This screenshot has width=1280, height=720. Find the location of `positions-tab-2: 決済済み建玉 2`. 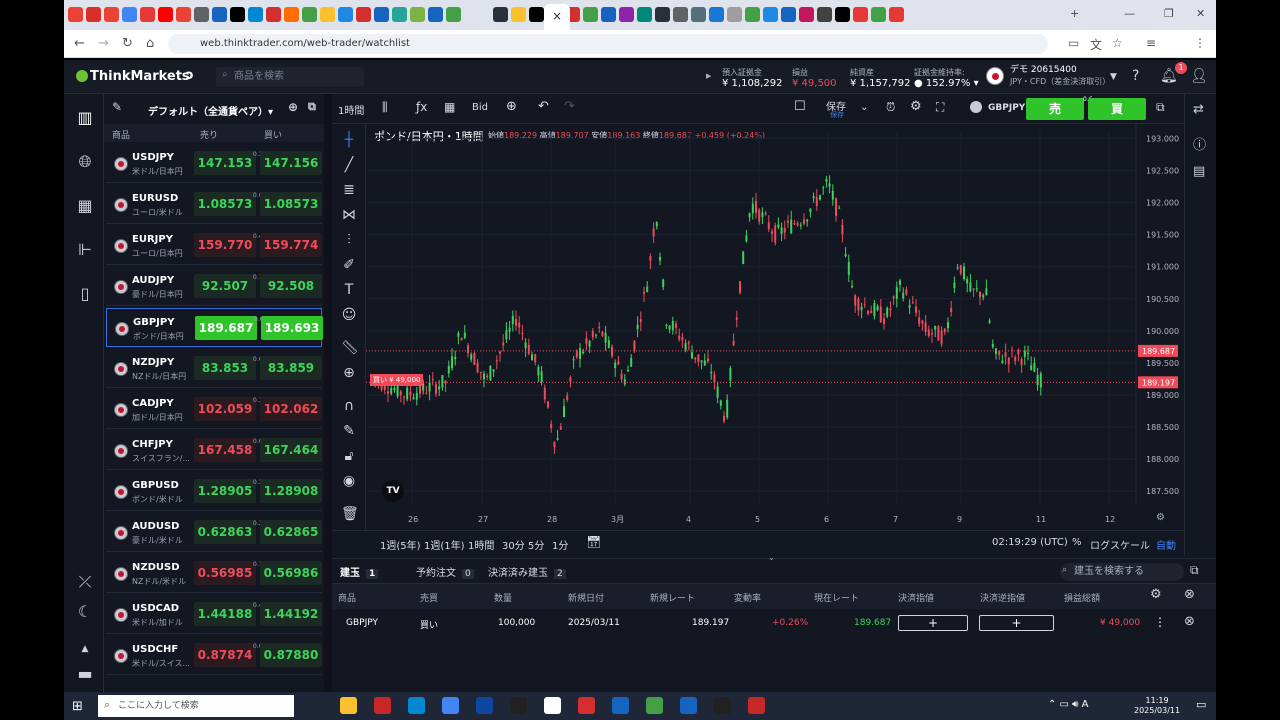

positions-tab-2: 決済済み建玉 2 is located at coordinates (527, 571).